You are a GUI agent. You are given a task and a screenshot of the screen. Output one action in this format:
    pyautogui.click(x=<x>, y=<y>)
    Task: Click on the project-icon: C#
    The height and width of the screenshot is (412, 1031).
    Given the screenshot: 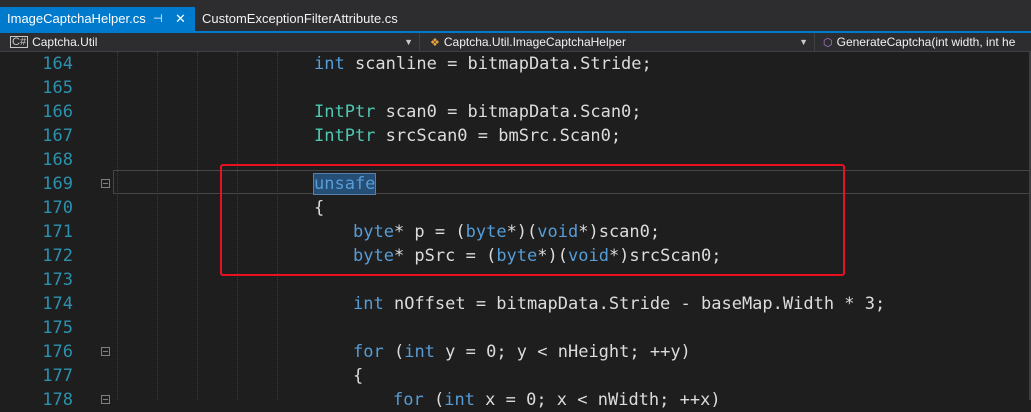 What is the action you would take?
    pyautogui.click(x=19, y=42)
    